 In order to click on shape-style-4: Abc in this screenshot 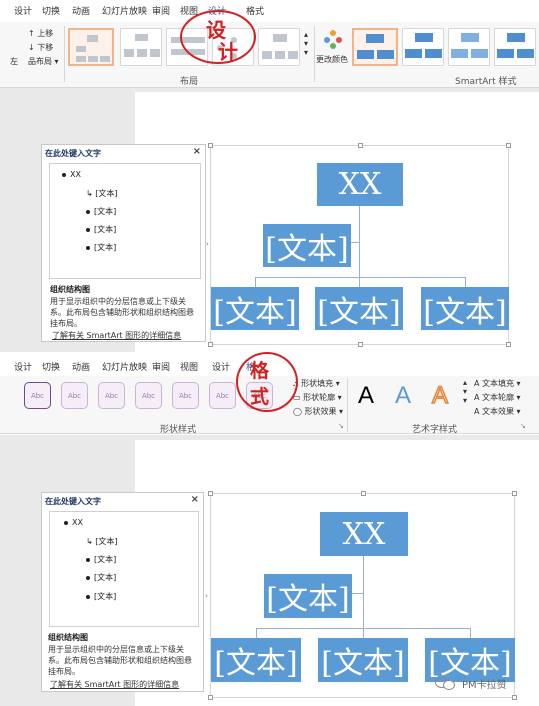, I will do `click(148, 395)`.